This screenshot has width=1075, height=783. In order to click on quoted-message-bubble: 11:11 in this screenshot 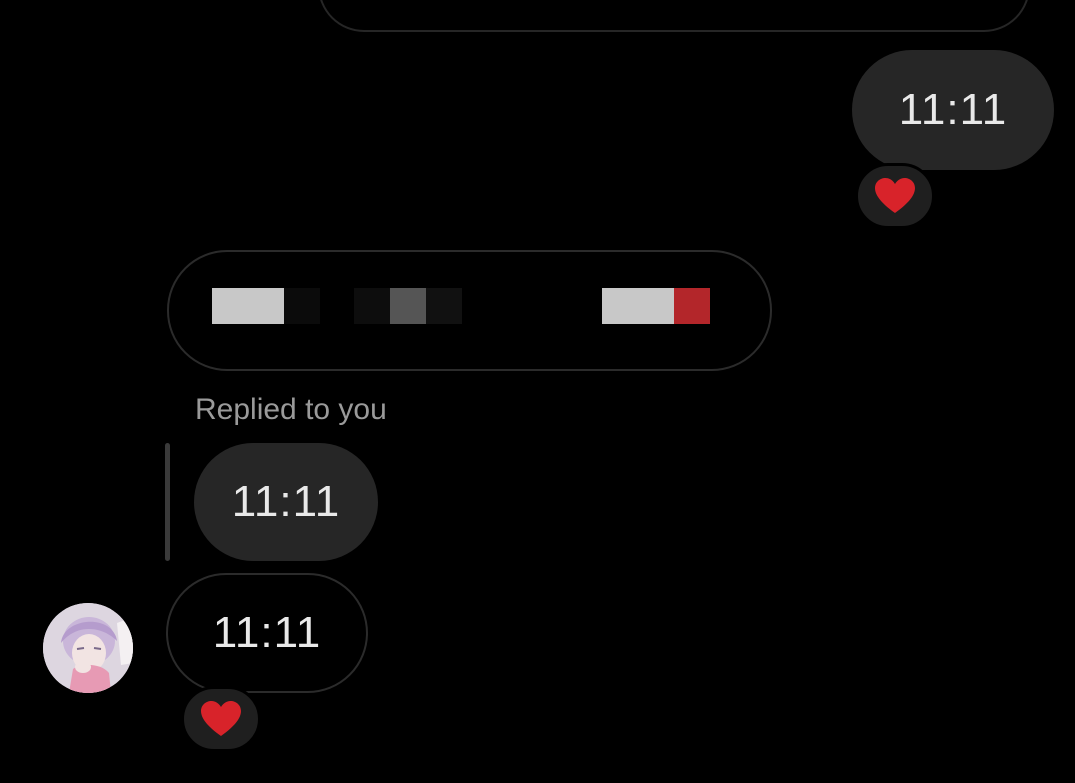, I will do `click(286, 502)`.